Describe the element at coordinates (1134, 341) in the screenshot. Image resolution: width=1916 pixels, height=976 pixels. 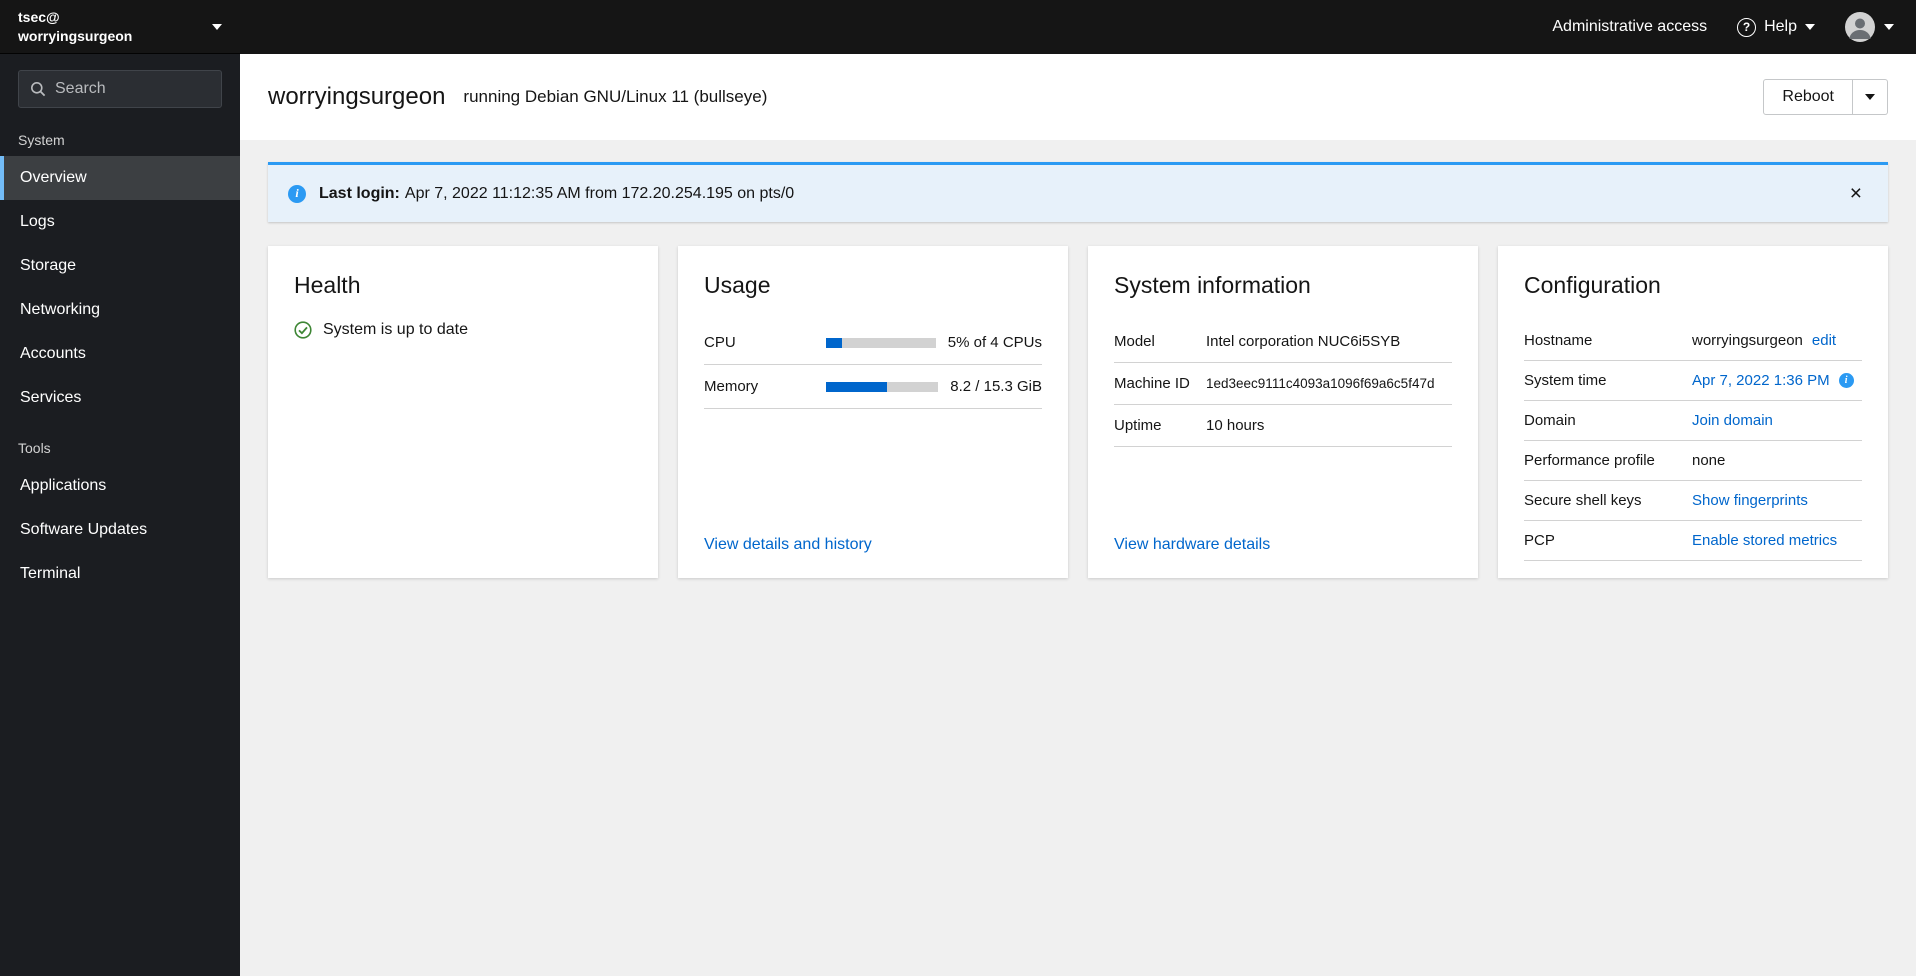
I see `model-label: Model` at that location.